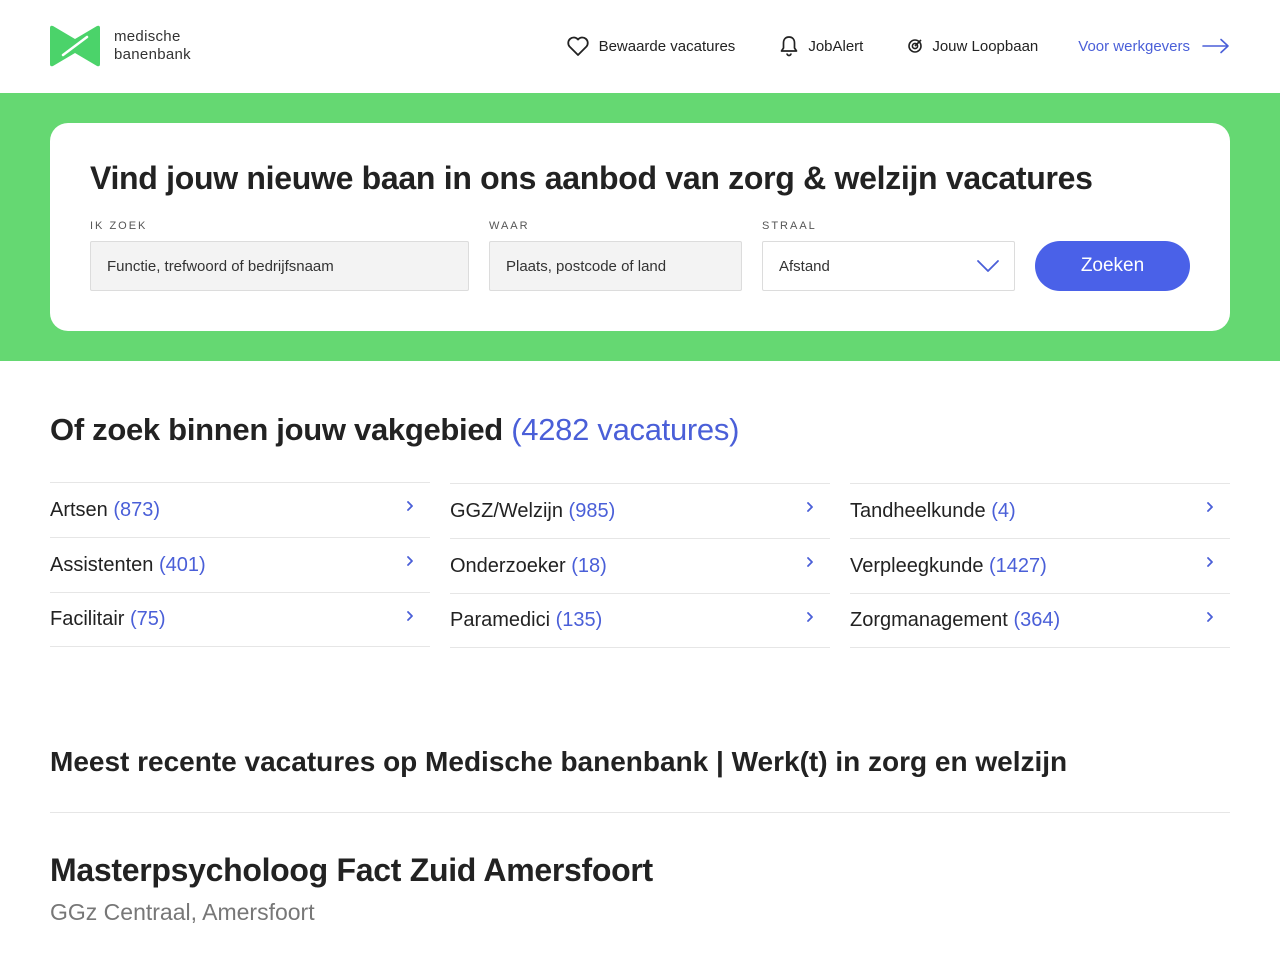 This screenshot has width=1280, height=960. I want to click on job-title-link: Masterpsycholoog Fact Zuid Amersfoort, so click(351, 870).